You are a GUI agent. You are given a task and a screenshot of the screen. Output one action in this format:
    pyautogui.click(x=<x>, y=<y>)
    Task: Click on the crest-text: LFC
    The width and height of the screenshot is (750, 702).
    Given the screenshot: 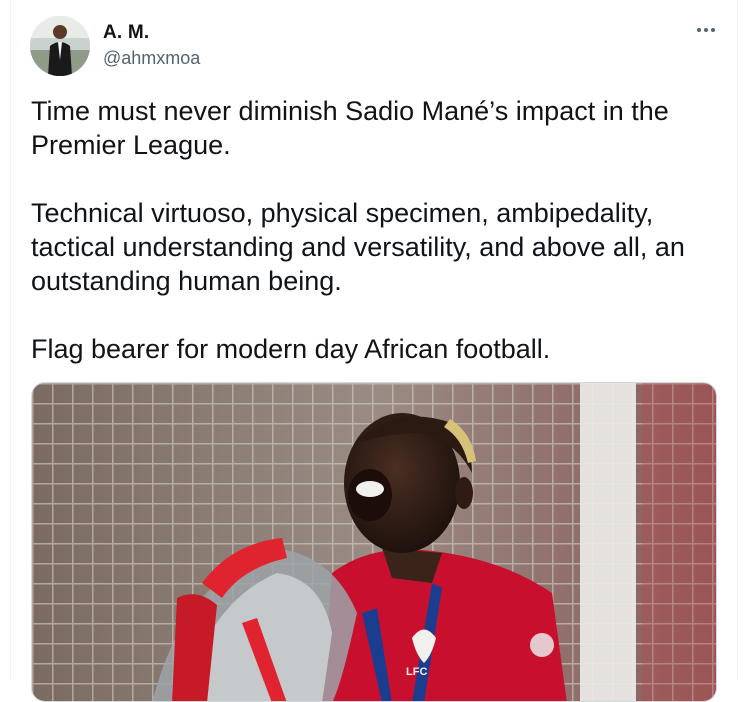 What is the action you would take?
    pyautogui.click(x=416, y=672)
    